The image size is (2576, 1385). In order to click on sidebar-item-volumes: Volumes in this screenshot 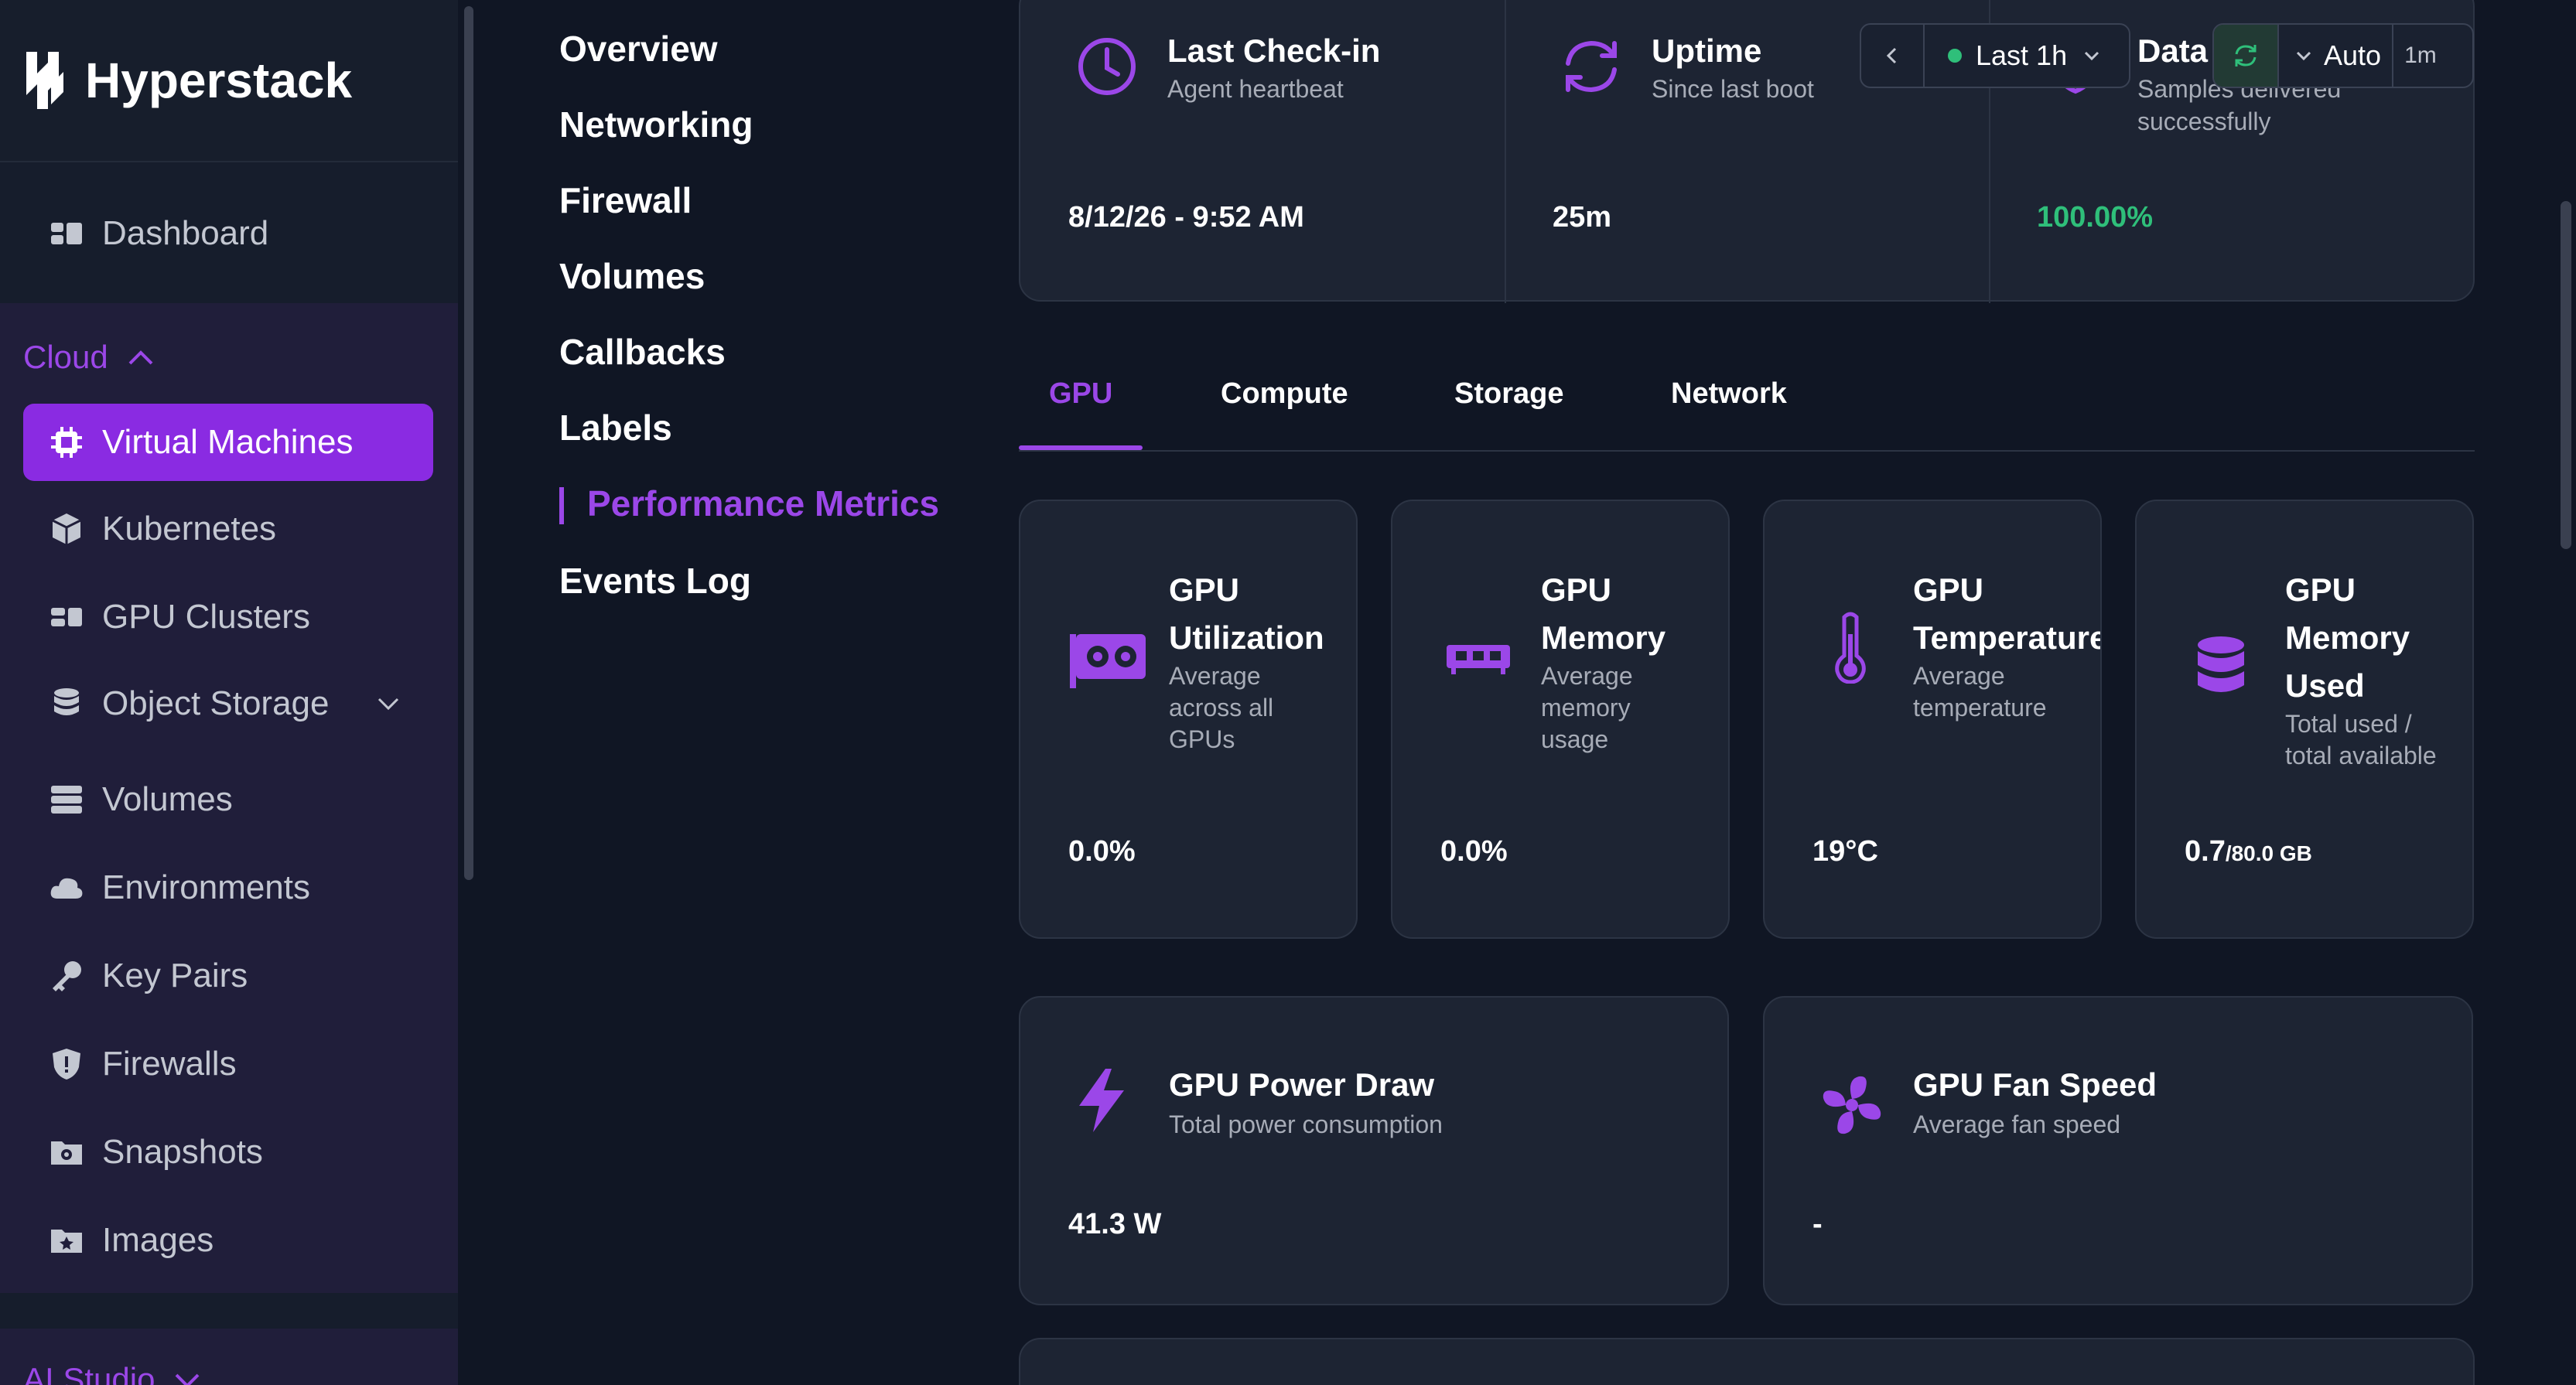, I will do `click(228, 799)`.